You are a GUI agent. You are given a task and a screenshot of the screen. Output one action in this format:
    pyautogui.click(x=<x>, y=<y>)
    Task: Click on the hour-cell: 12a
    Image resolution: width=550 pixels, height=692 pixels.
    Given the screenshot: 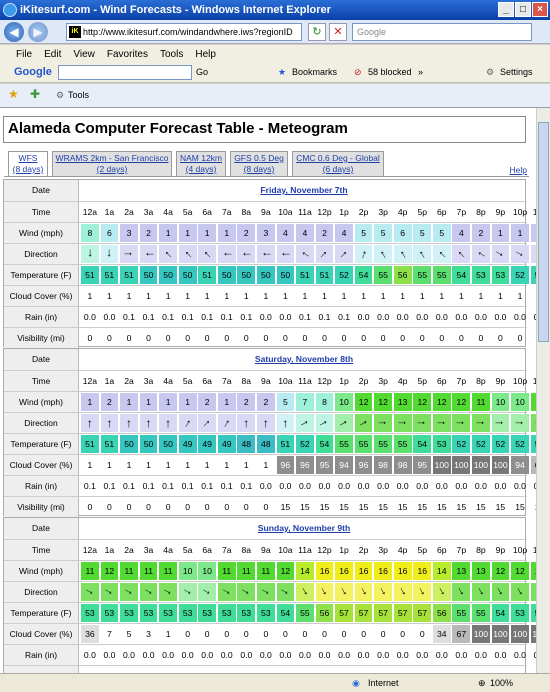 What is the action you would take?
    pyautogui.click(x=90, y=550)
    